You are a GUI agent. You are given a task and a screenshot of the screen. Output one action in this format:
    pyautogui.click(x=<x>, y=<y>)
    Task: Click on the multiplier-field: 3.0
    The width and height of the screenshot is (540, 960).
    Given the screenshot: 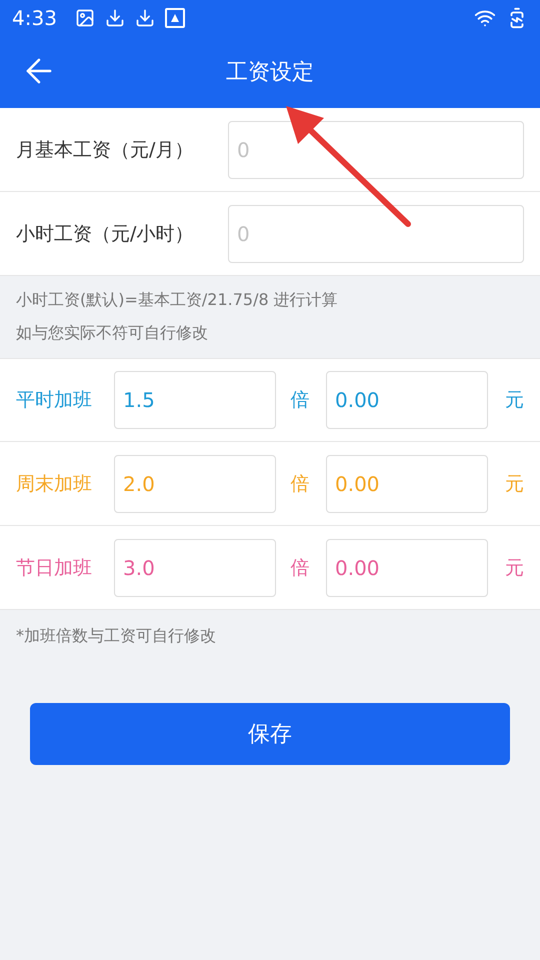 What is the action you would take?
    pyautogui.click(x=195, y=567)
    